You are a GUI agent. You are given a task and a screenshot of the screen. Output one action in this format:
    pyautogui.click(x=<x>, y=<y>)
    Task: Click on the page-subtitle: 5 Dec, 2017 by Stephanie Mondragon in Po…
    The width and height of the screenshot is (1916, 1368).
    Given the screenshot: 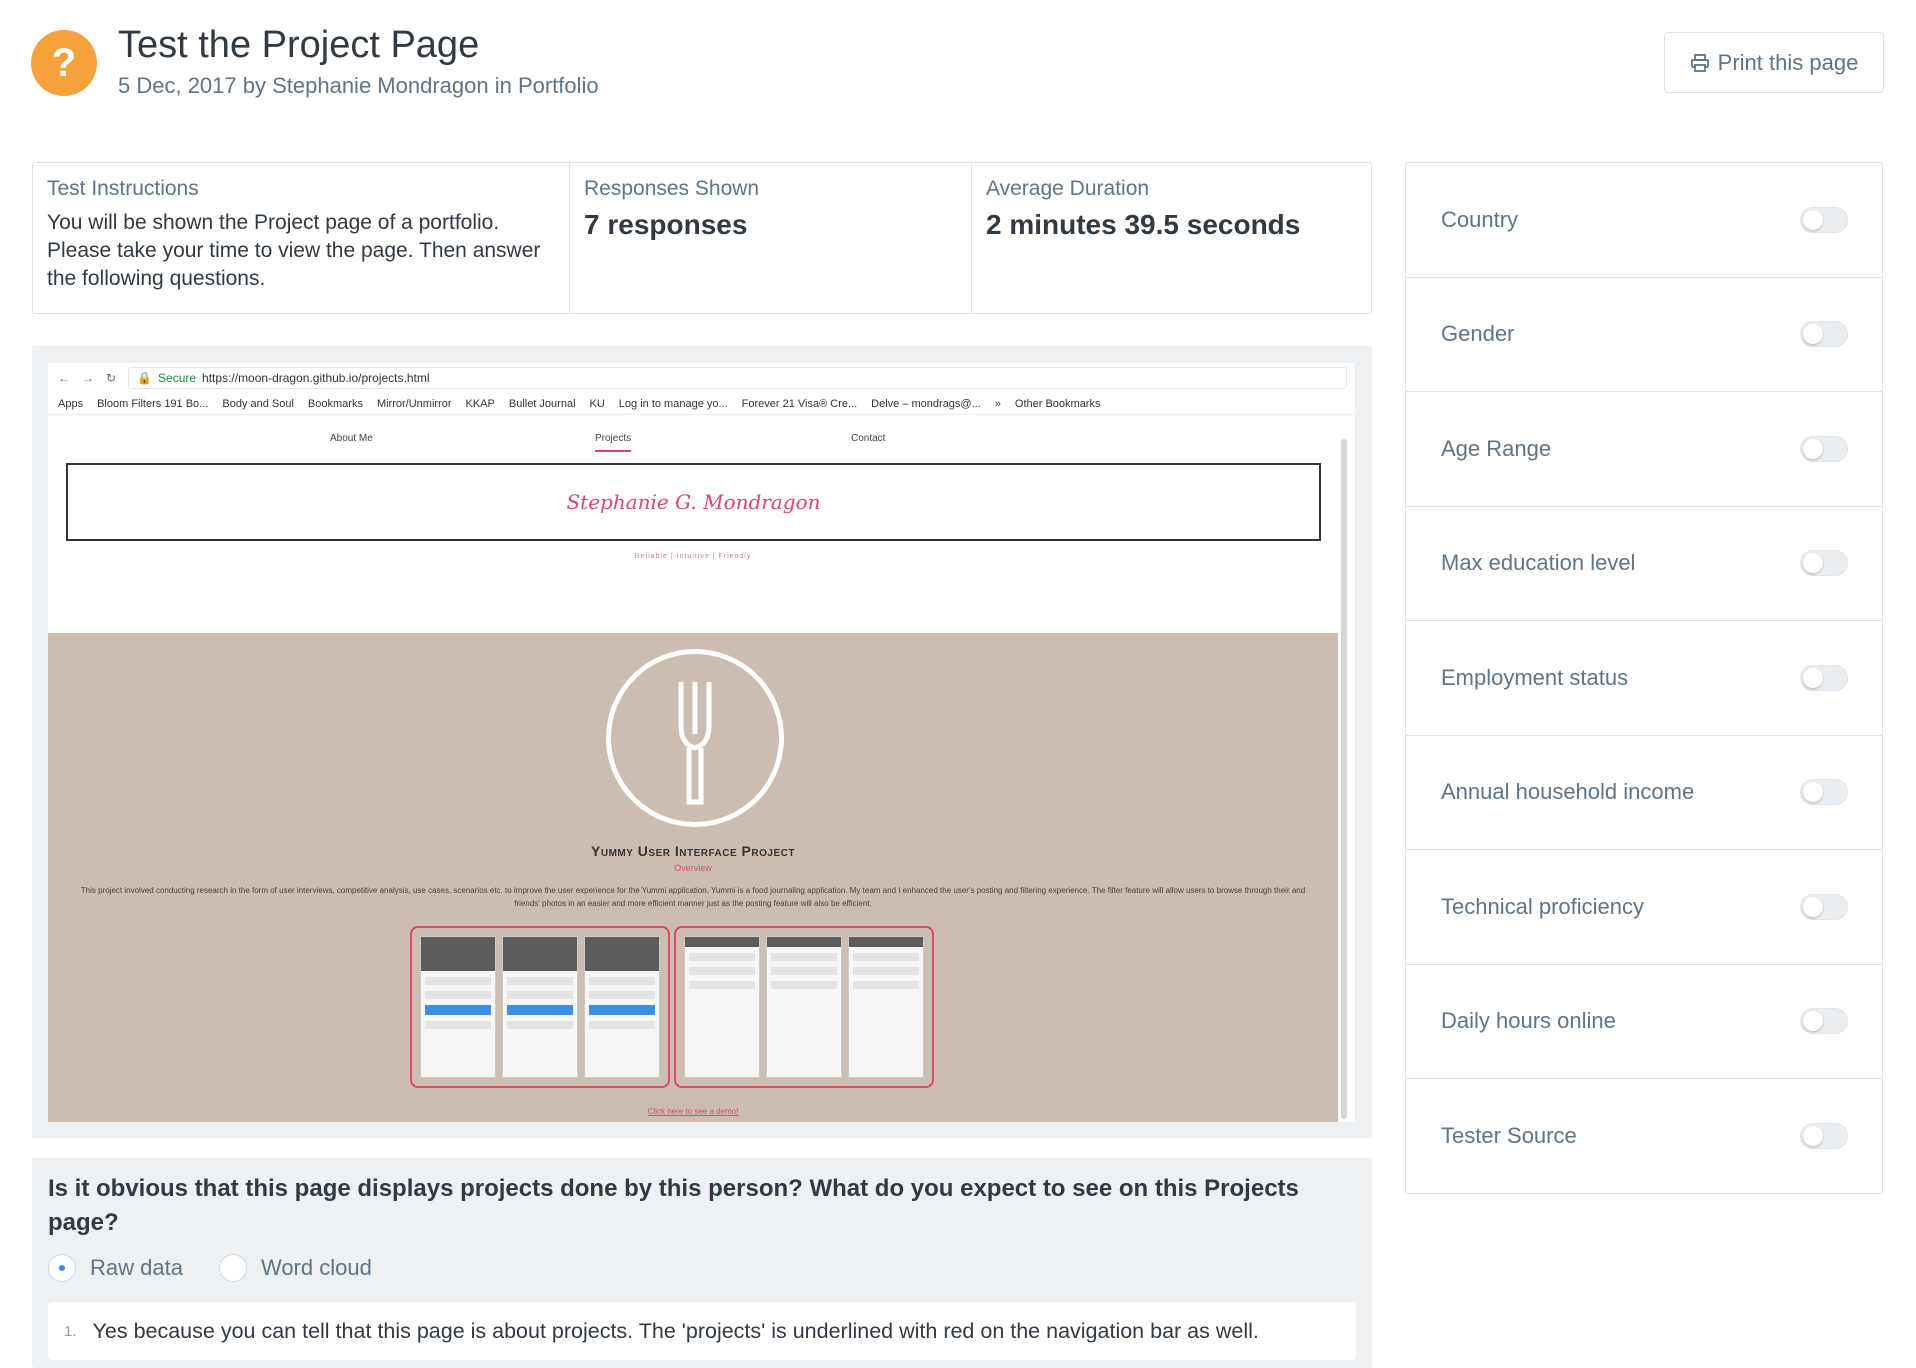 What is the action you would take?
    pyautogui.click(x=358, y=85)
    